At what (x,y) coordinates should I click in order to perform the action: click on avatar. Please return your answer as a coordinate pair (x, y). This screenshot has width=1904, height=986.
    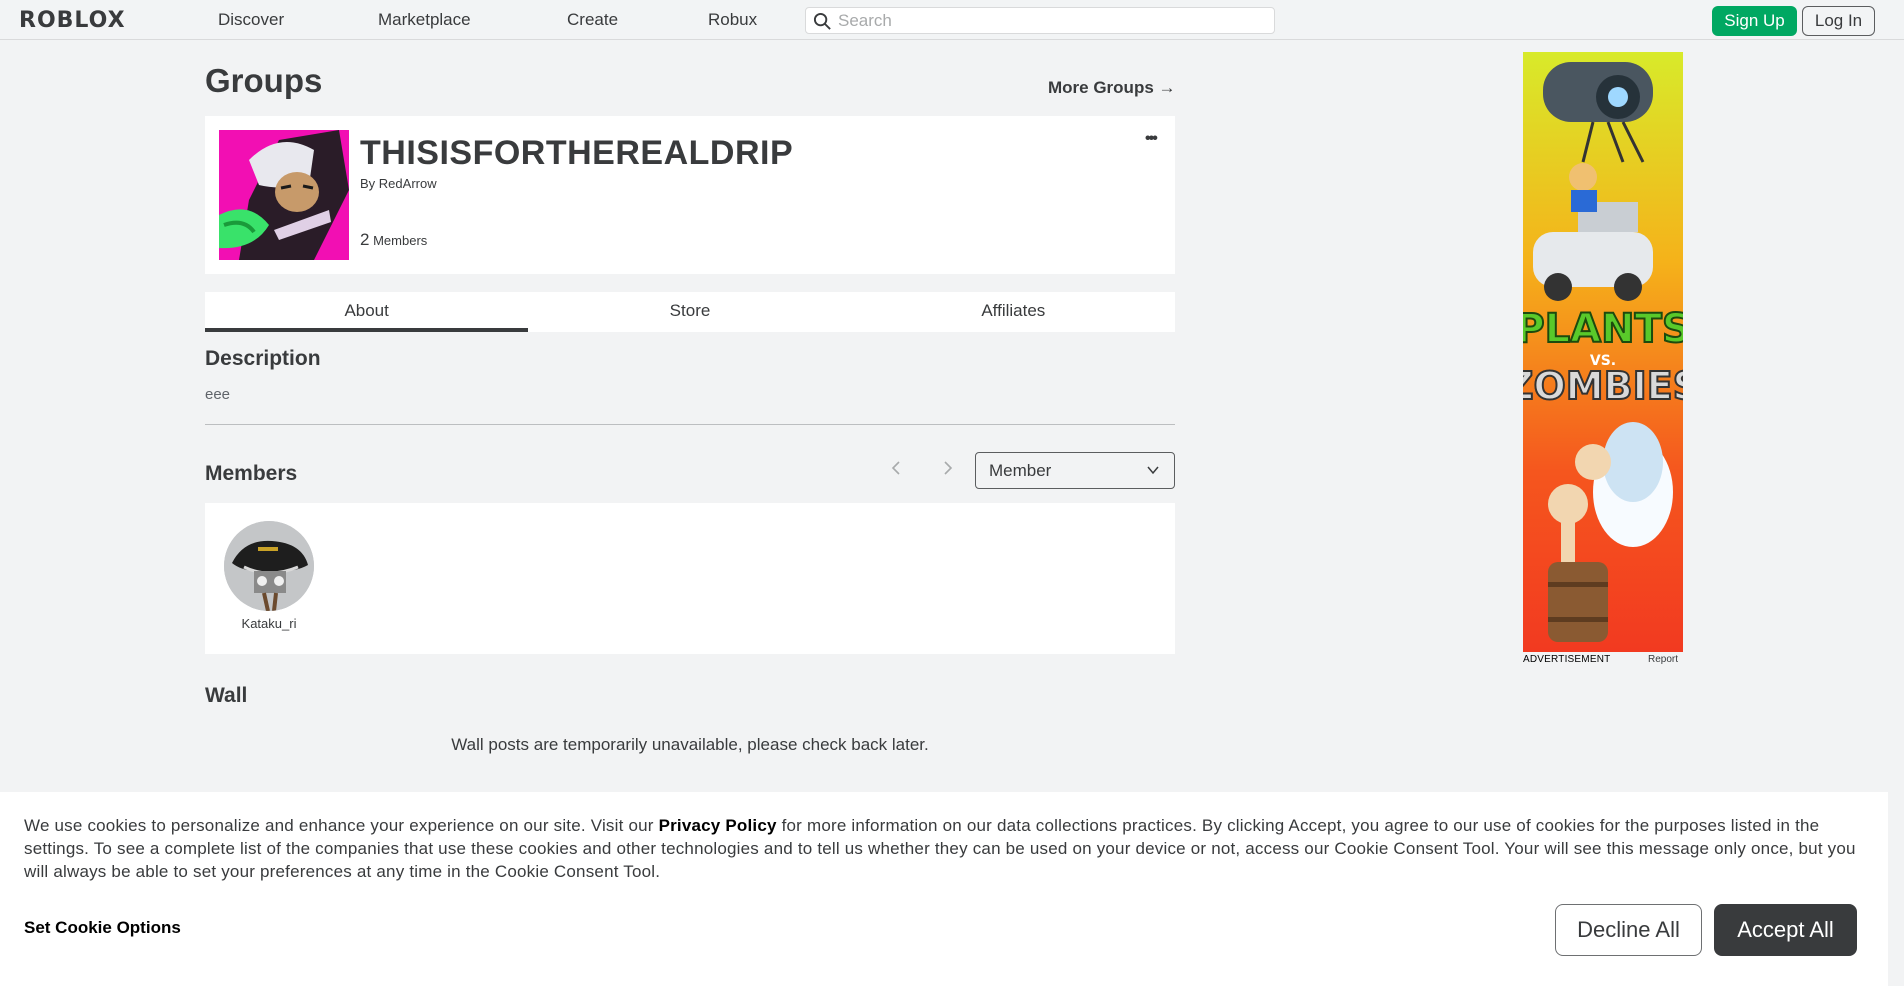
    Looking at the image, I should click on (269, 566).